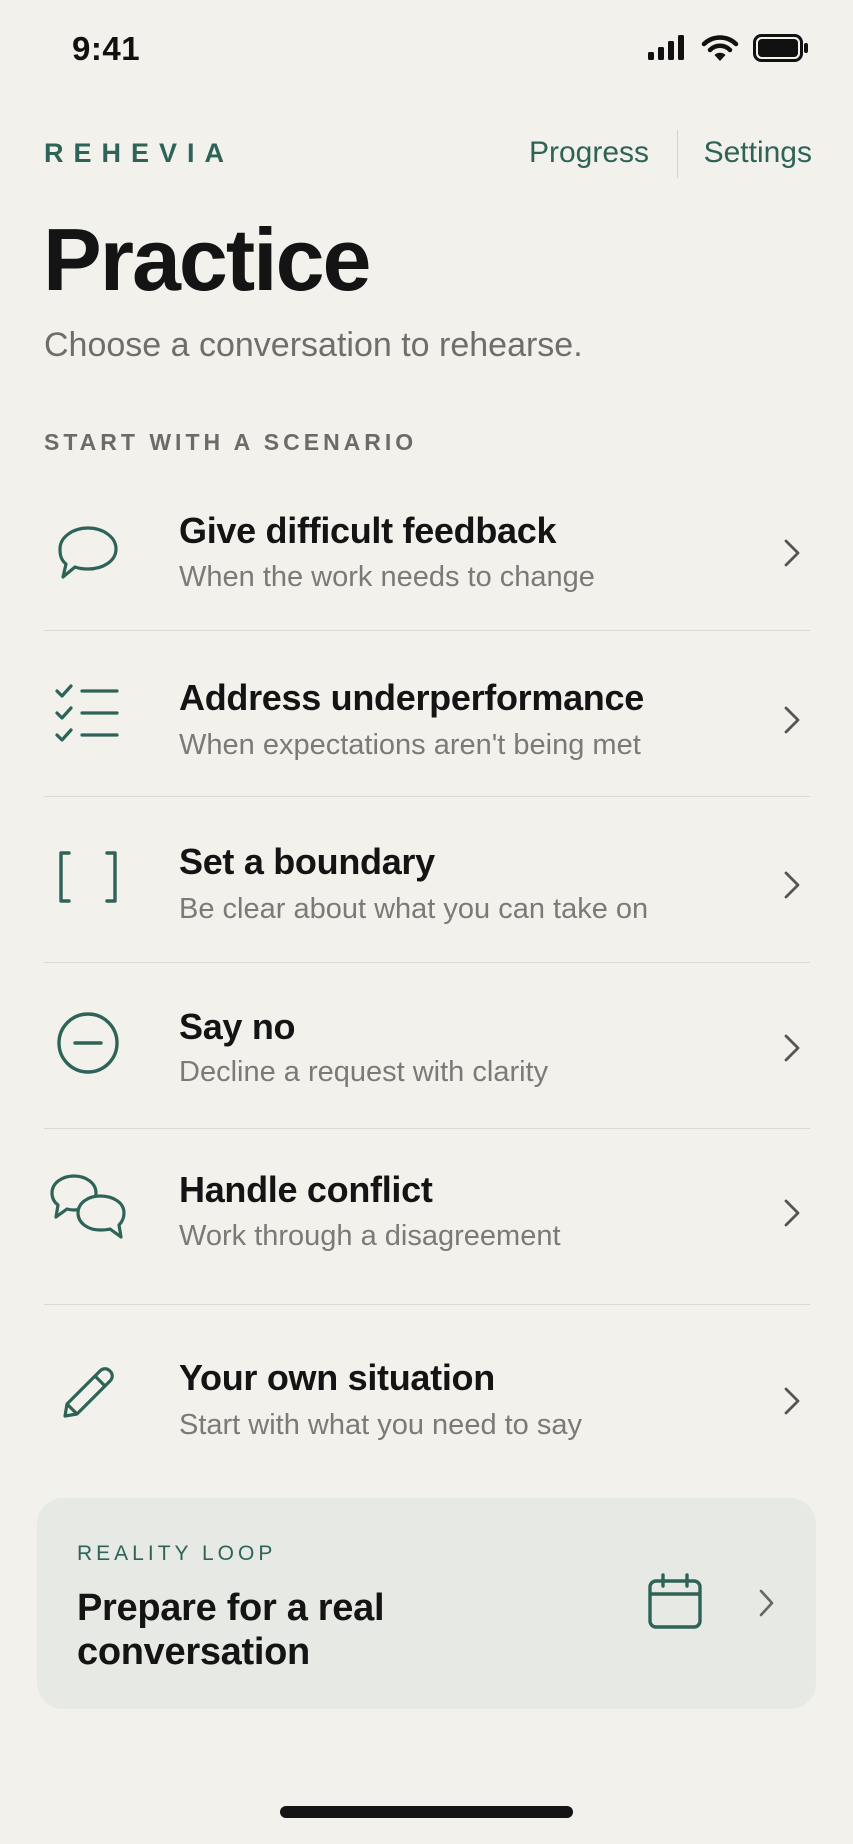 Image resolution: width=853 pixels, height=1844 pixels. Describe the element at coordinates (231, 442) in the screenshot. I see `section-label: START WITH A SCENARIO` at that location.